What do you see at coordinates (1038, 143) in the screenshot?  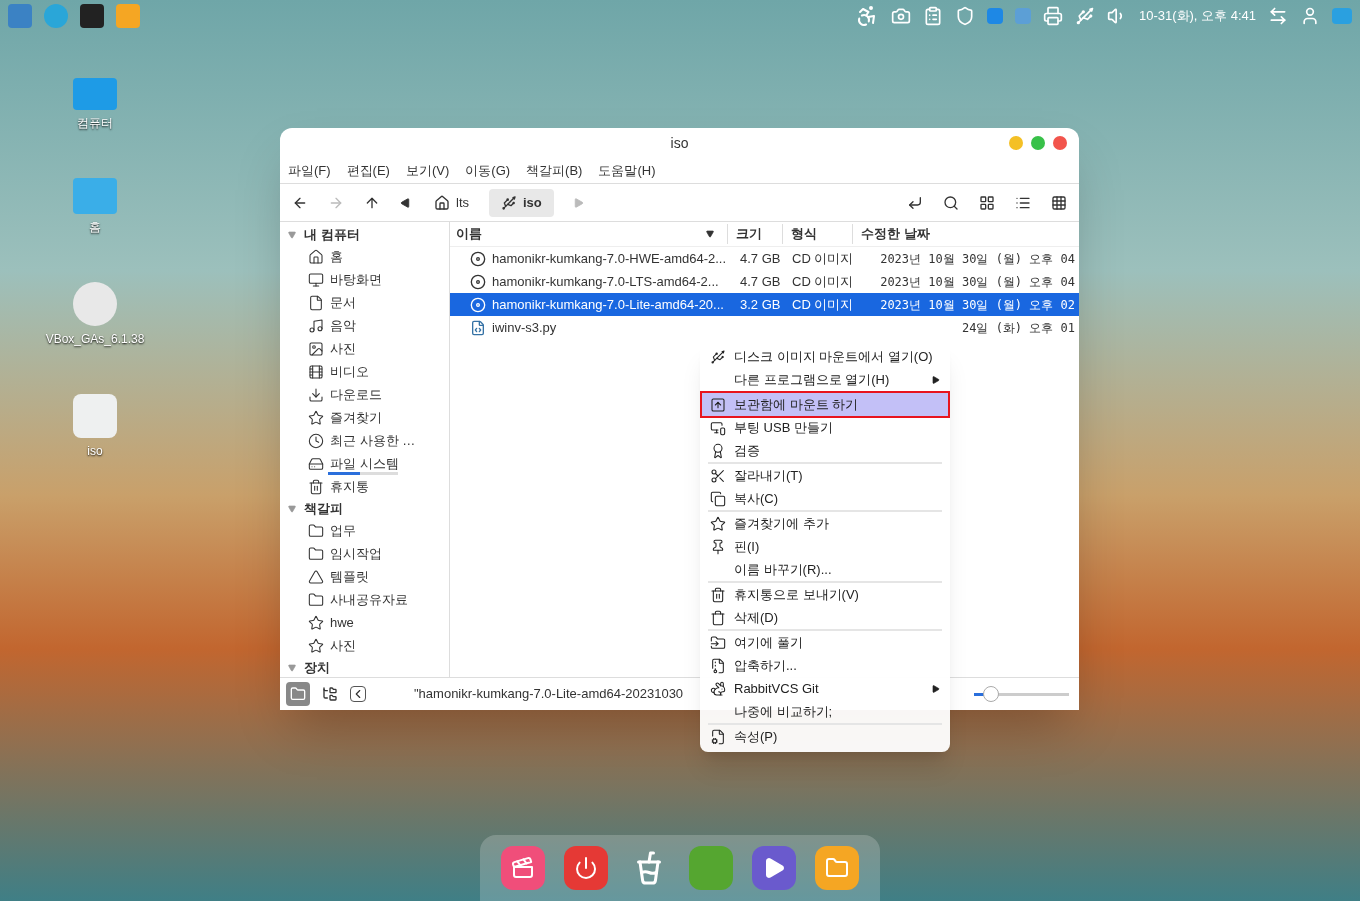 I see `maximize-button` at bounding box center [1038, 143].